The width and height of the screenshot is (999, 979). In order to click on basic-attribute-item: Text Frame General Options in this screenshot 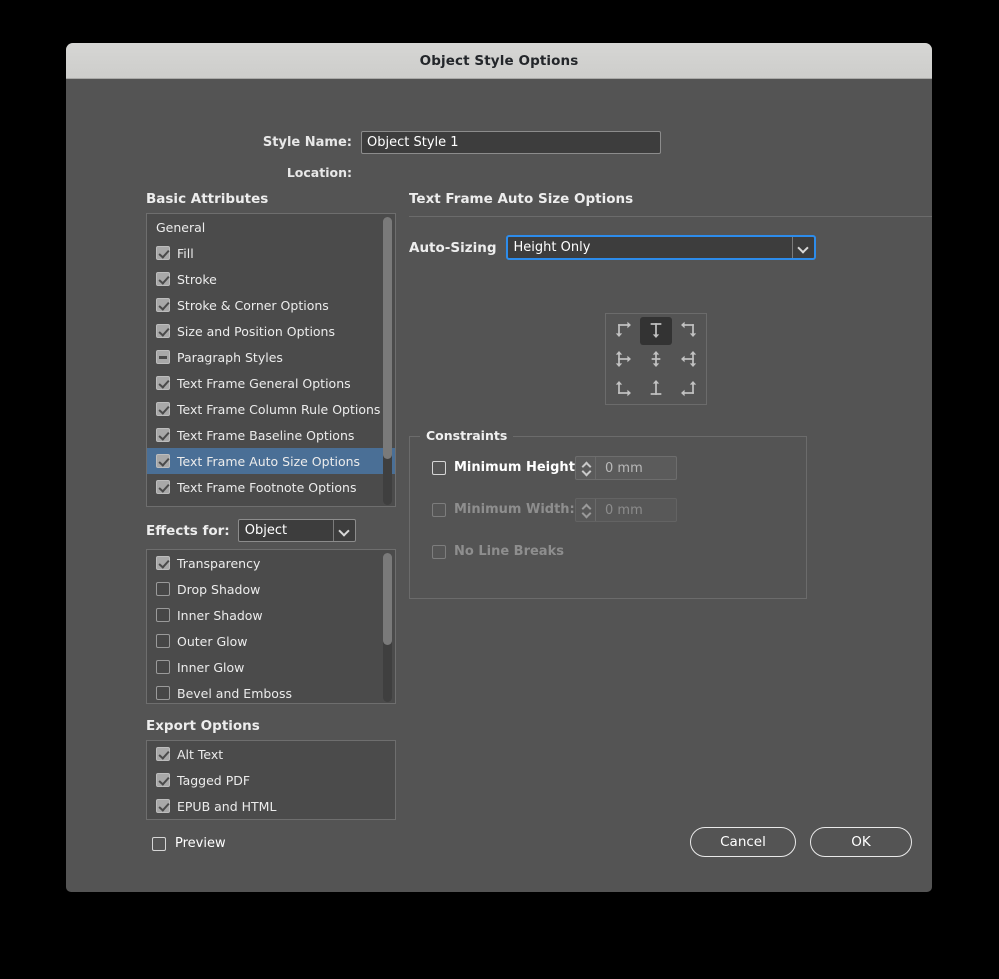, I will do `click(271, 383)`.